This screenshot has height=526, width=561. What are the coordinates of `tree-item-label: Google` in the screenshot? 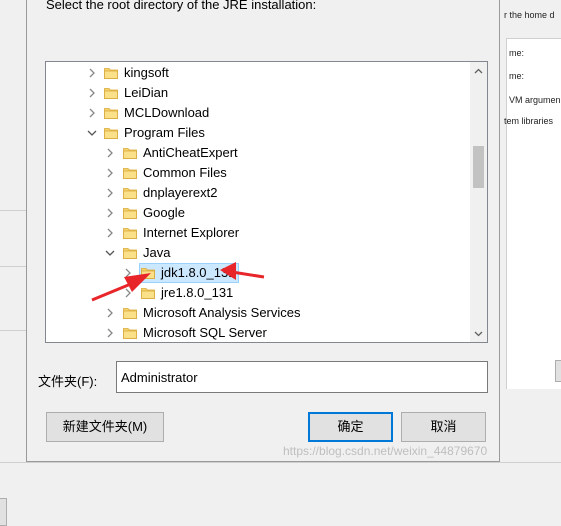 It's located at (164, 212).